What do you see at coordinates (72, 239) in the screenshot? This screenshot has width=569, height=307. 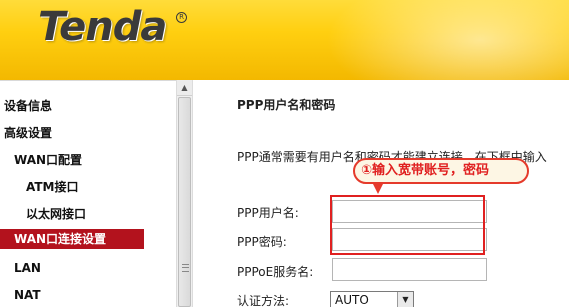 I see `sidebar-item-wan-connection: WAN口连接设置` at bounding box center [72, 239].